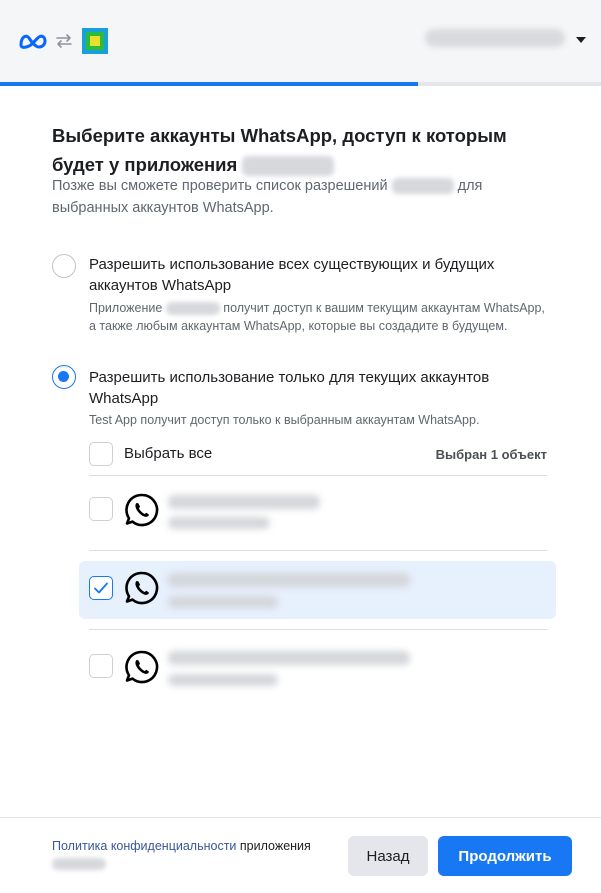 The image size is (601, 893). I want to click on header-bar, so click(300, 41).